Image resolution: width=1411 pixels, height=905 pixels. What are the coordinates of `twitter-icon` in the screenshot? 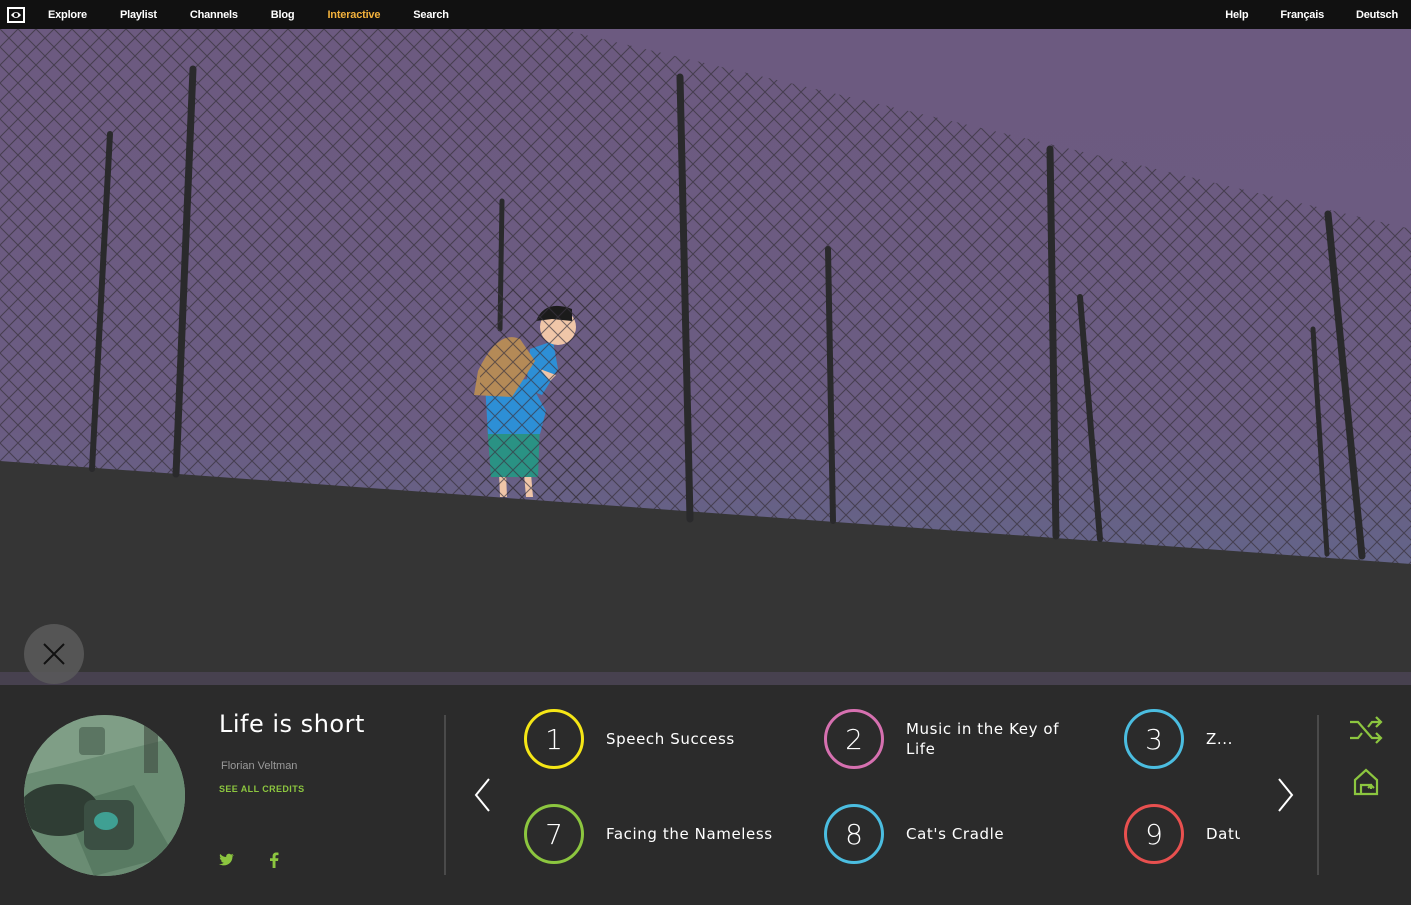 It's located at (226, 859).